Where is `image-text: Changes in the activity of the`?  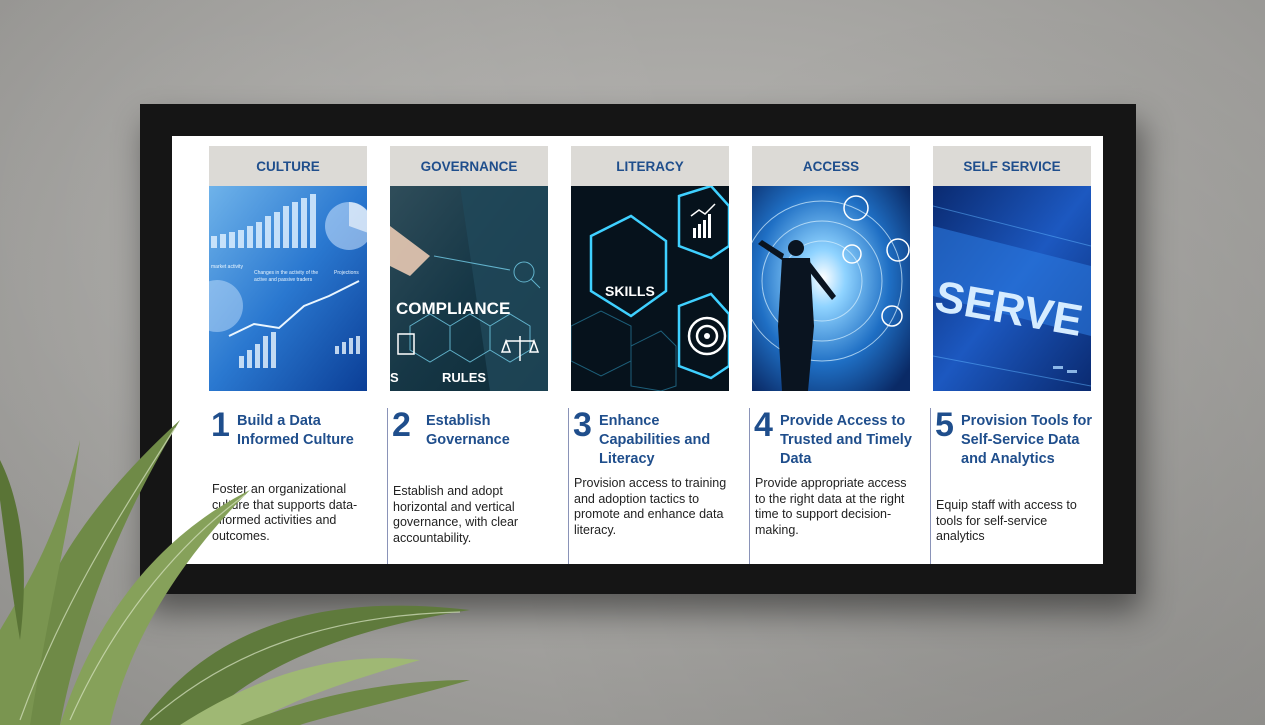 image-text: Changes in the activity of the is located at coordinates (286, 273).